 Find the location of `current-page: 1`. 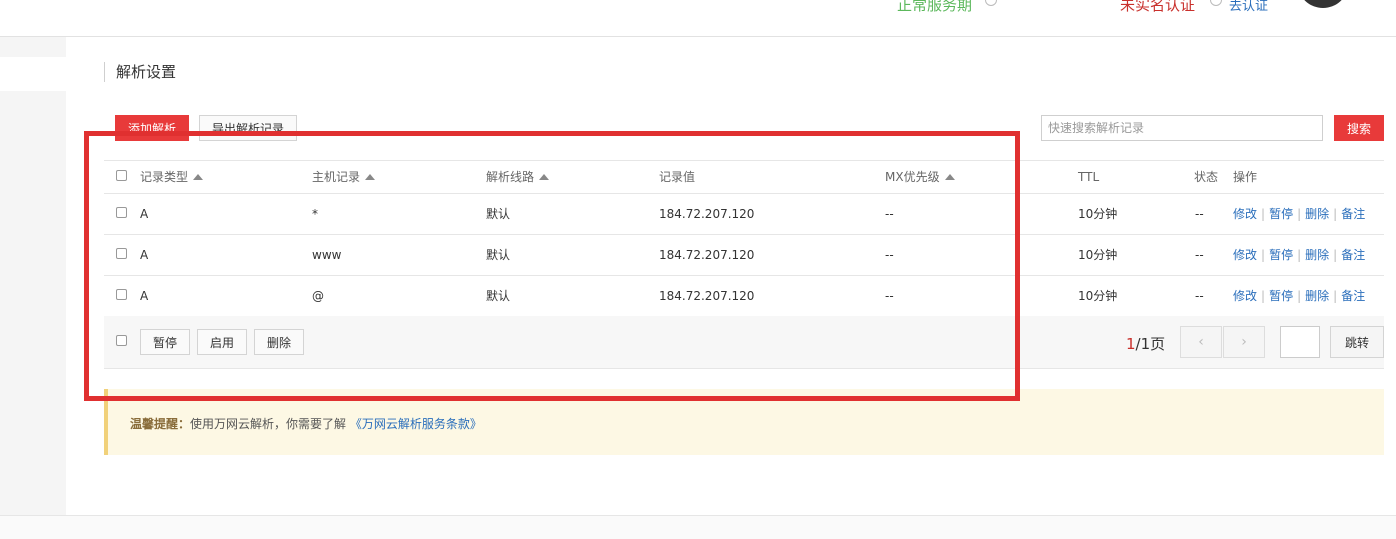

current-page: 1 is located at coordinates (1131, 344).